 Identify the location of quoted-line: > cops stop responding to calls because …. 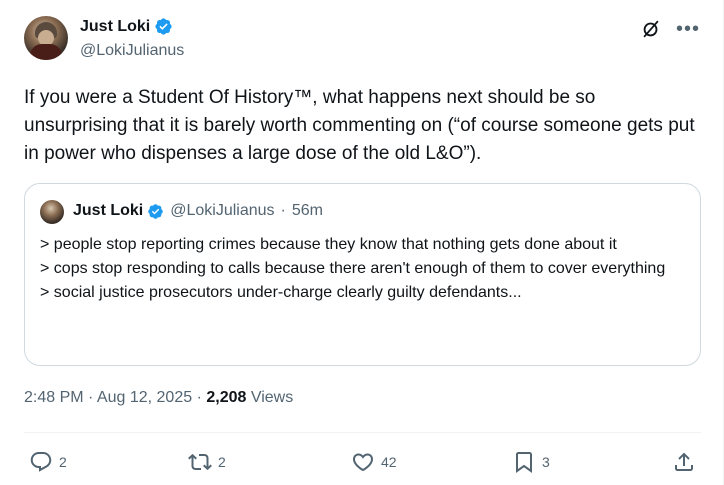
(353, 268).